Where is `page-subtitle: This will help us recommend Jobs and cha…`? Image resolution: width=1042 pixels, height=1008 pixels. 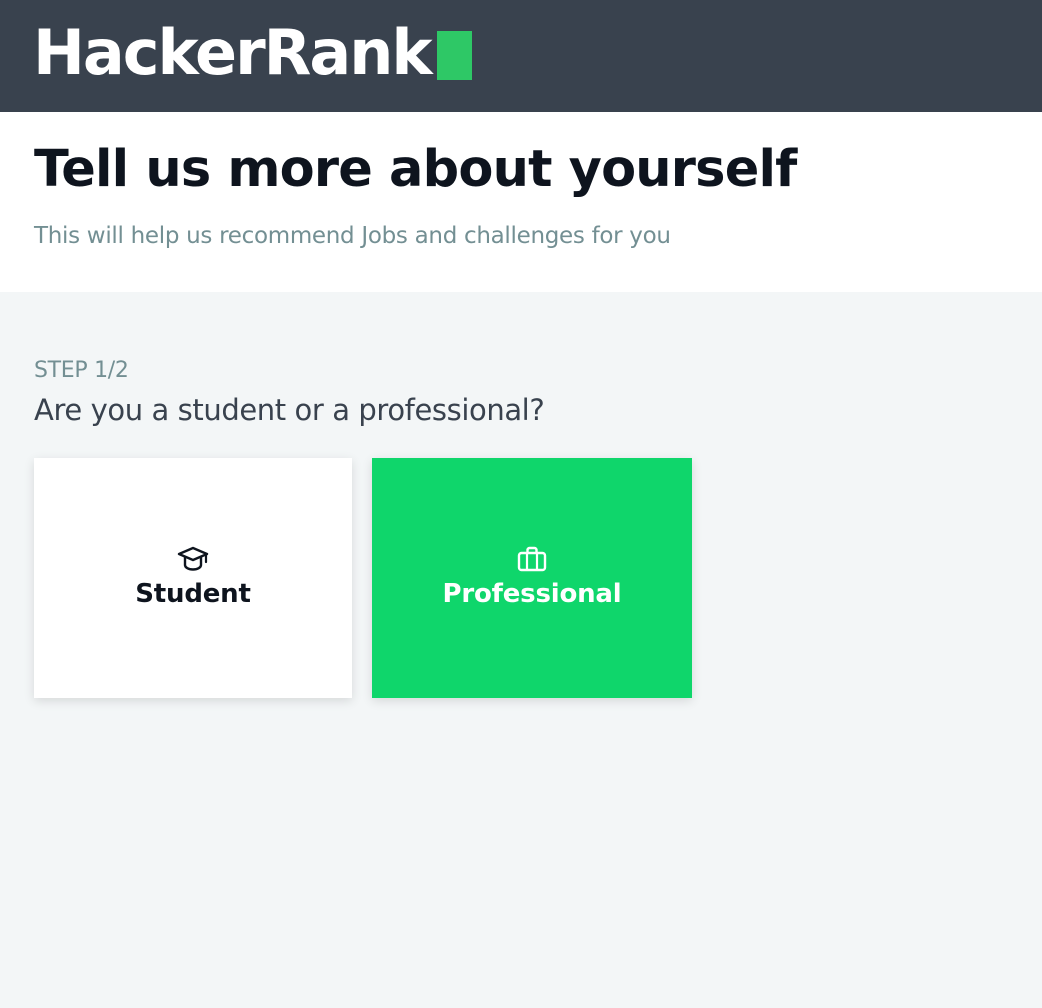 page-subtitle: This will help us recommend Jobs and cha… is located at coordinates (352, 236).